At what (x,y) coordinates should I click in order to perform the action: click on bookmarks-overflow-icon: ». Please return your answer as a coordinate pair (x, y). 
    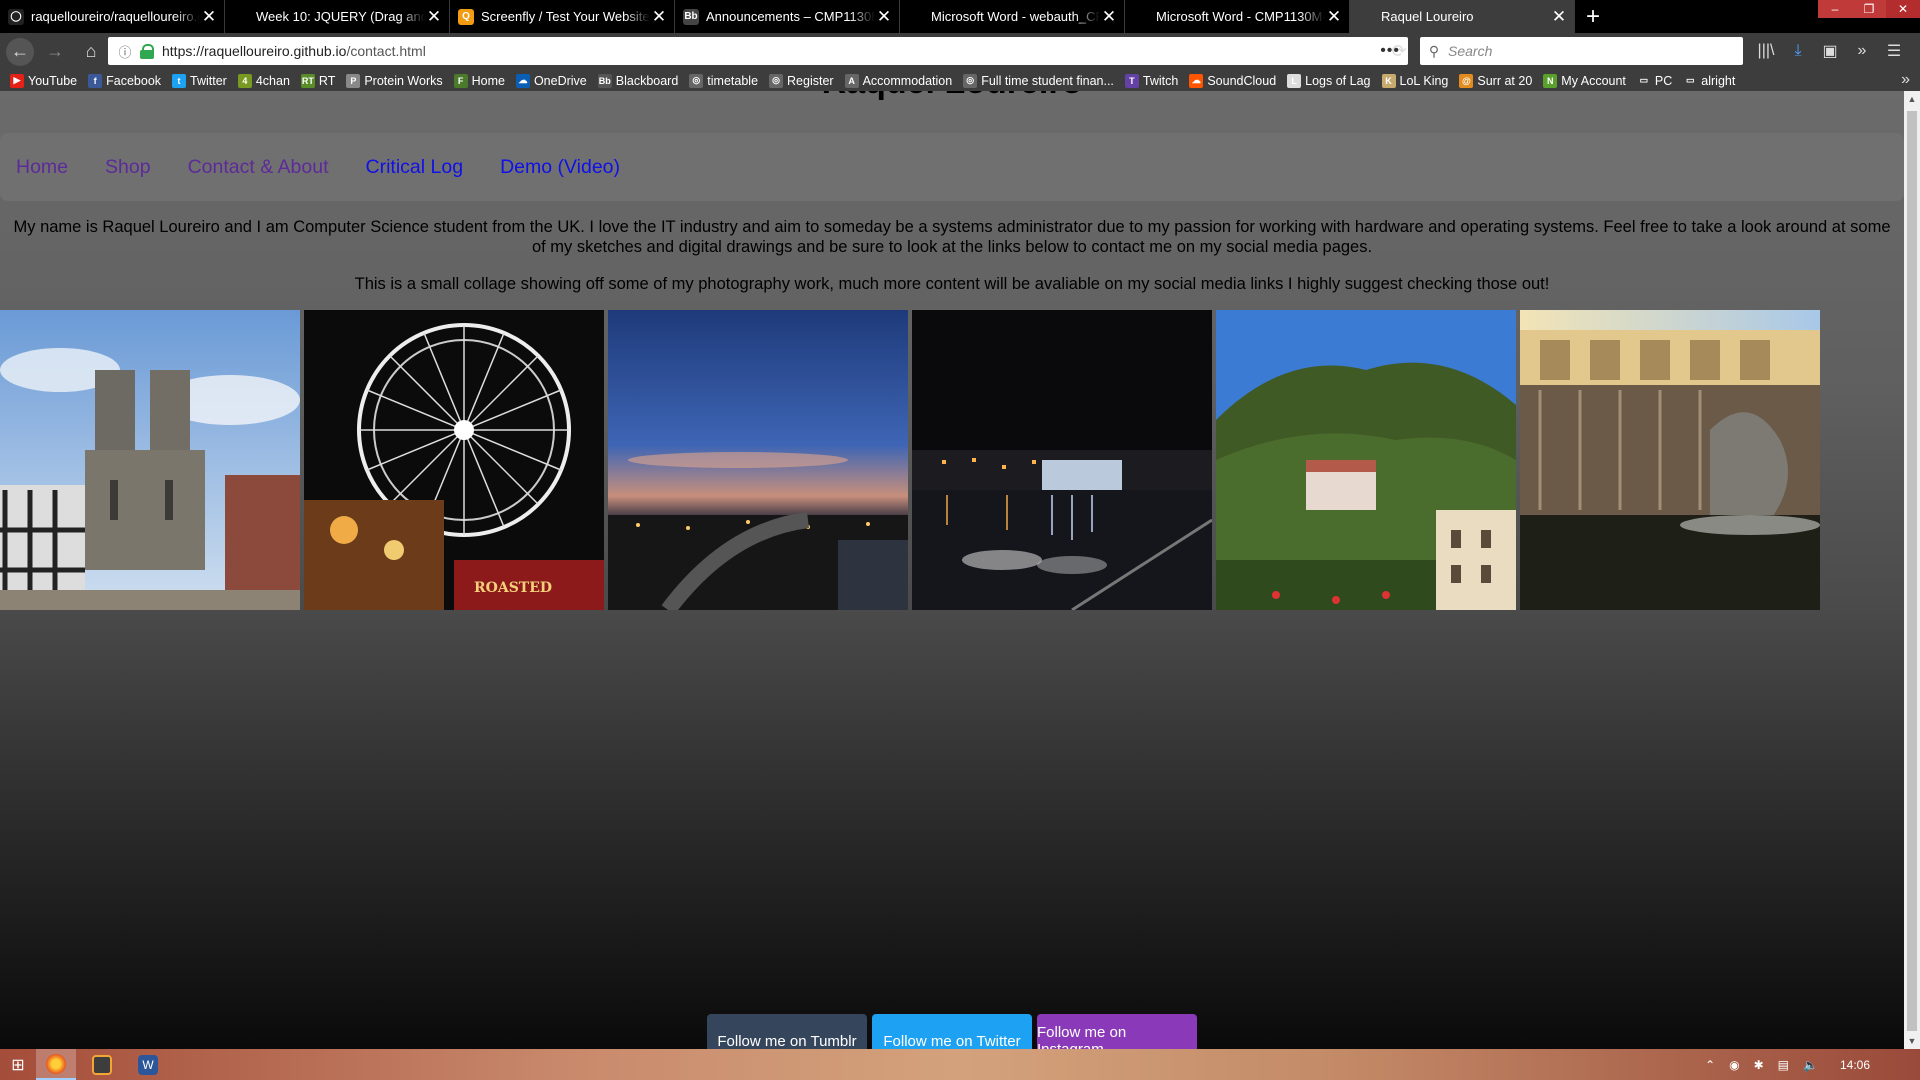
    Looking at the image, I should click on (1905, 80).